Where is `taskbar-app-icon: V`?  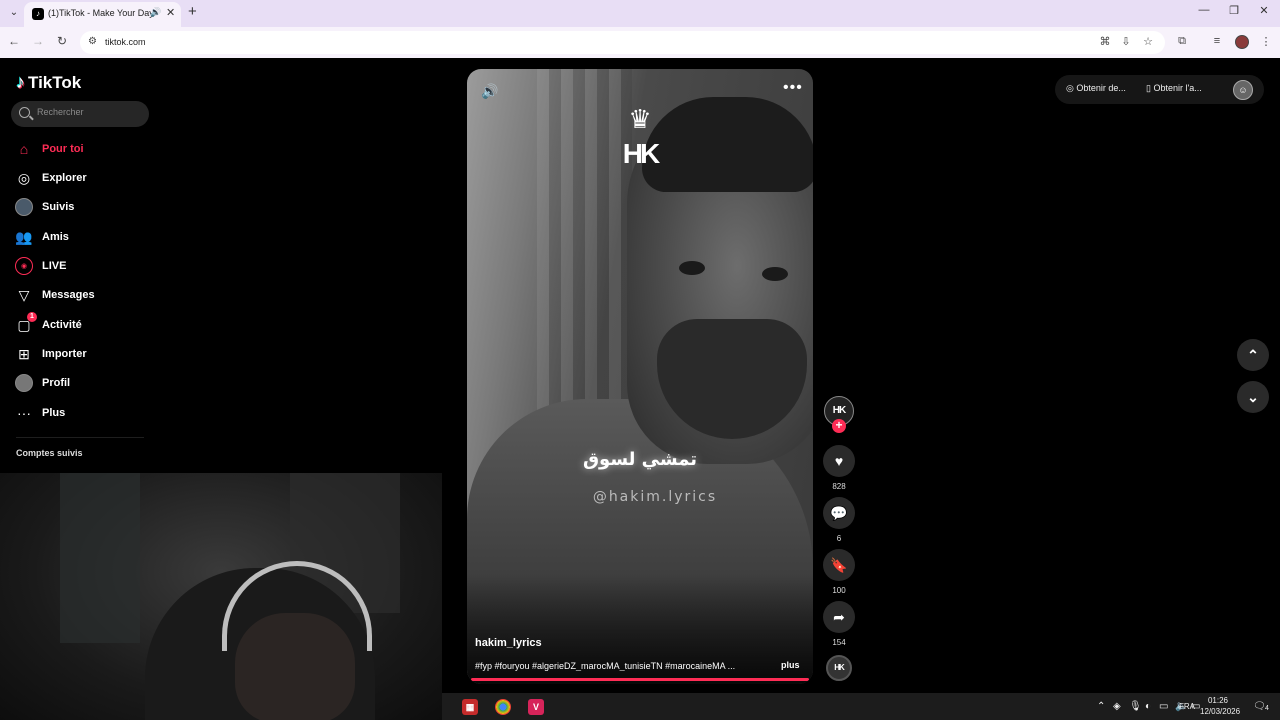
taskbar-app-icon: V is located at coordinates (536, 707).